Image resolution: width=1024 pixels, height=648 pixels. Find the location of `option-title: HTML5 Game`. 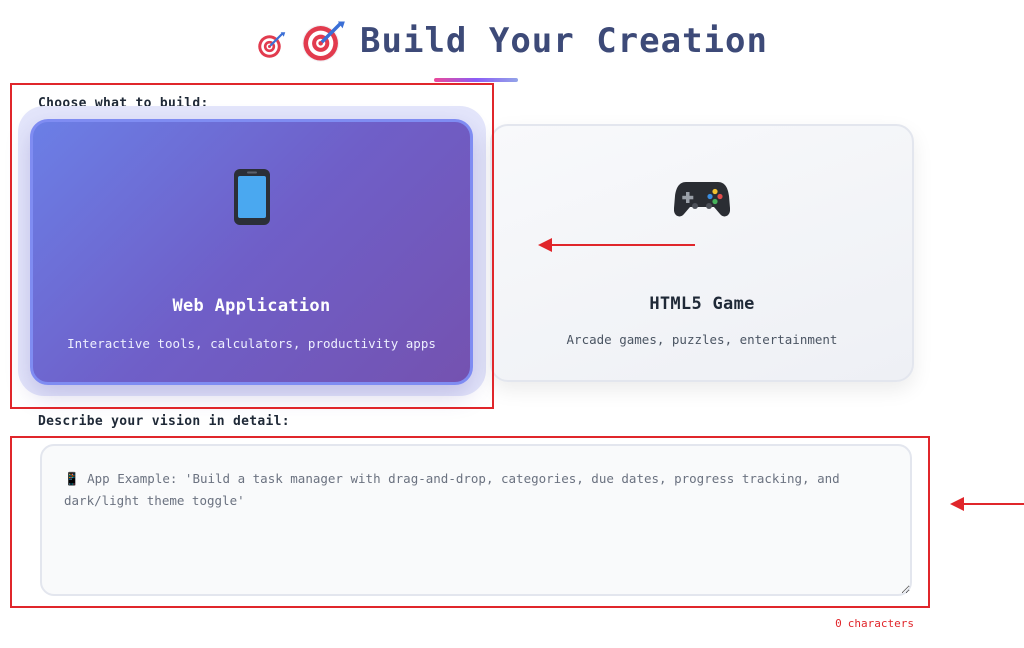

option-title: HTML5 Game is located at coordinates (702, 304).